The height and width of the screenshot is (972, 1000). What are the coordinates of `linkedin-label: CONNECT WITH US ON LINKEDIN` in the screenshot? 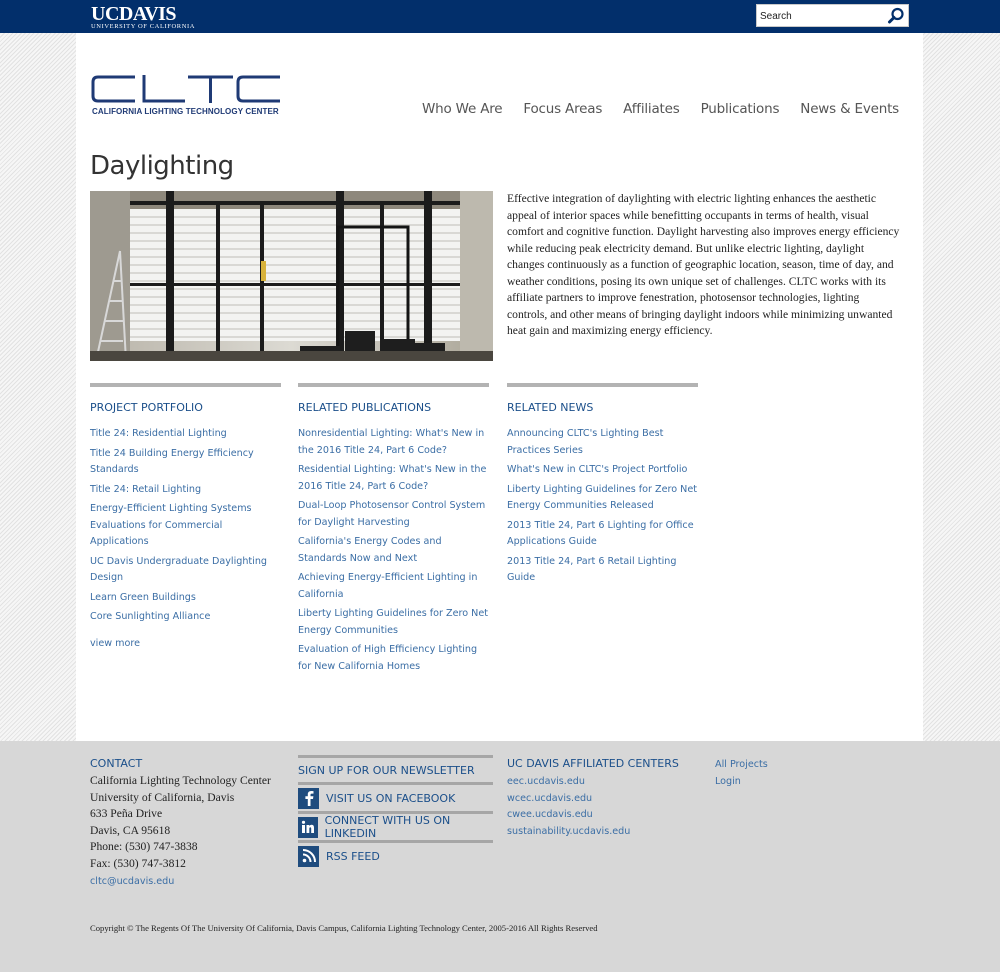 It's located at (387, 827).